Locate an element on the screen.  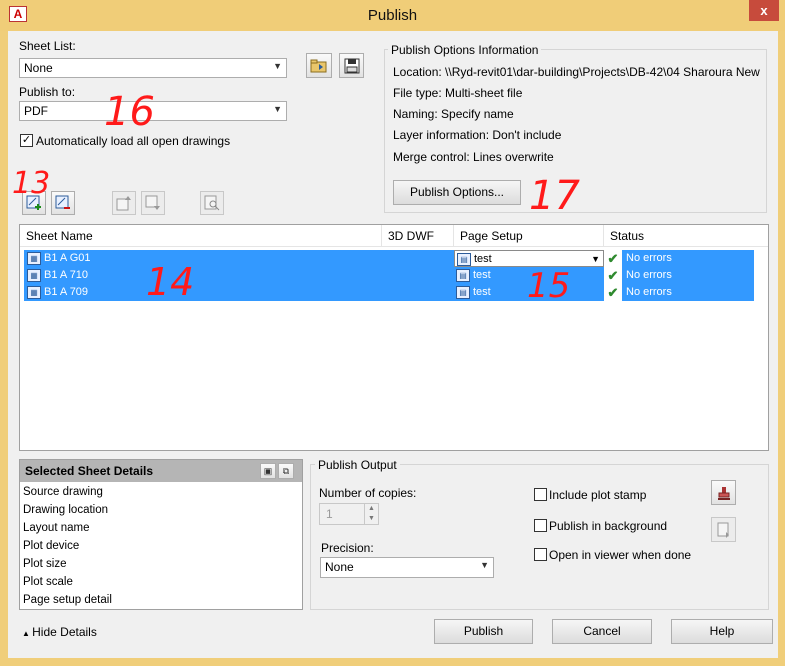
remove-sheets-button is located at coordinates (63, 203).